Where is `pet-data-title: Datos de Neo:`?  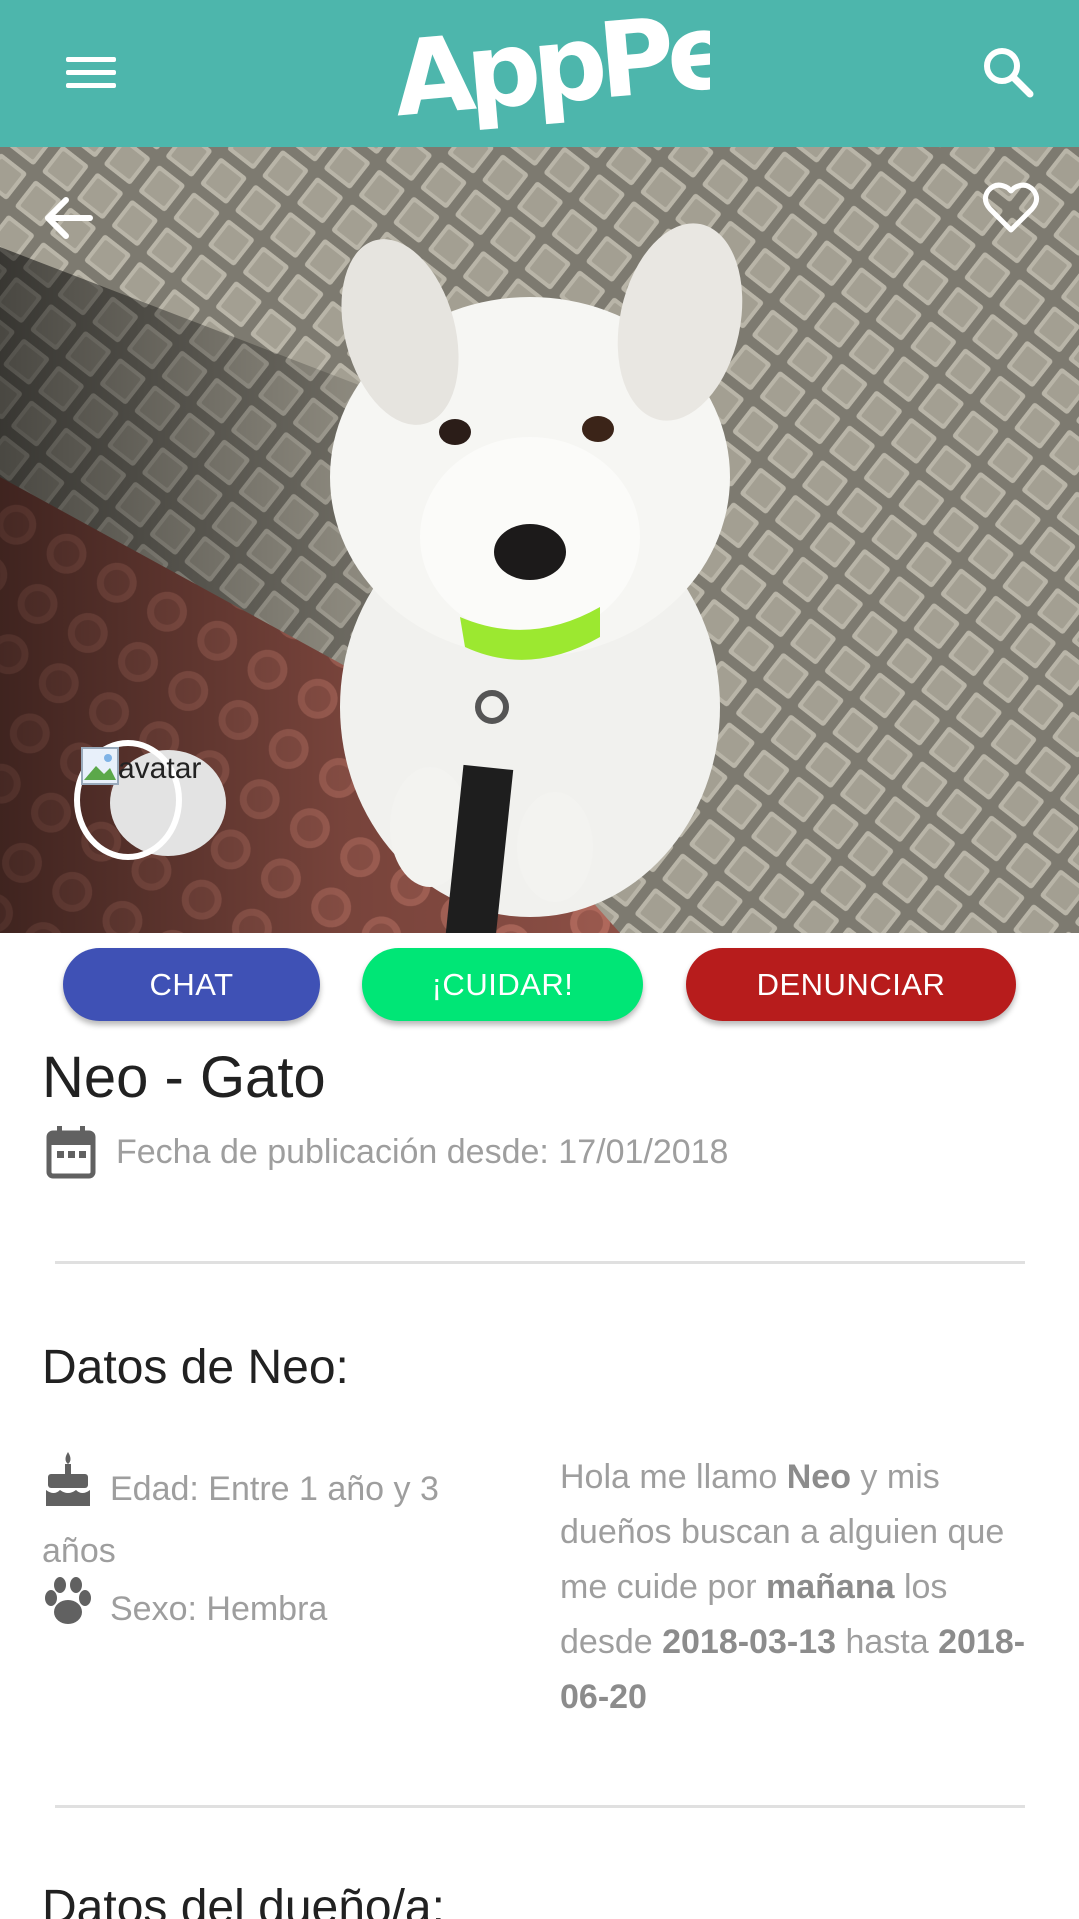
pet-data-title: Datos de Neo: is located at coordinates (195, 1367).